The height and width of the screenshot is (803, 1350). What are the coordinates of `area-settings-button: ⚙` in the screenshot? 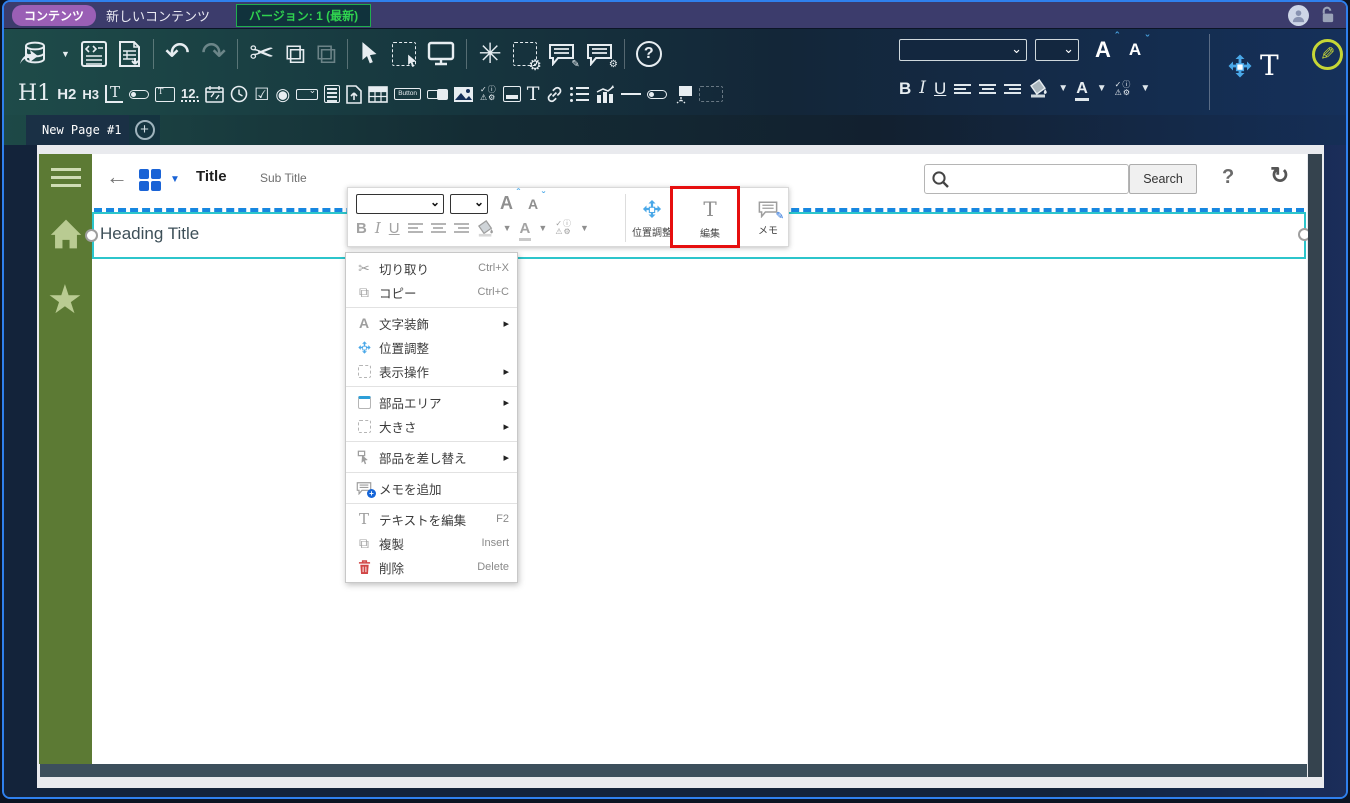 It's located at (527, 57).